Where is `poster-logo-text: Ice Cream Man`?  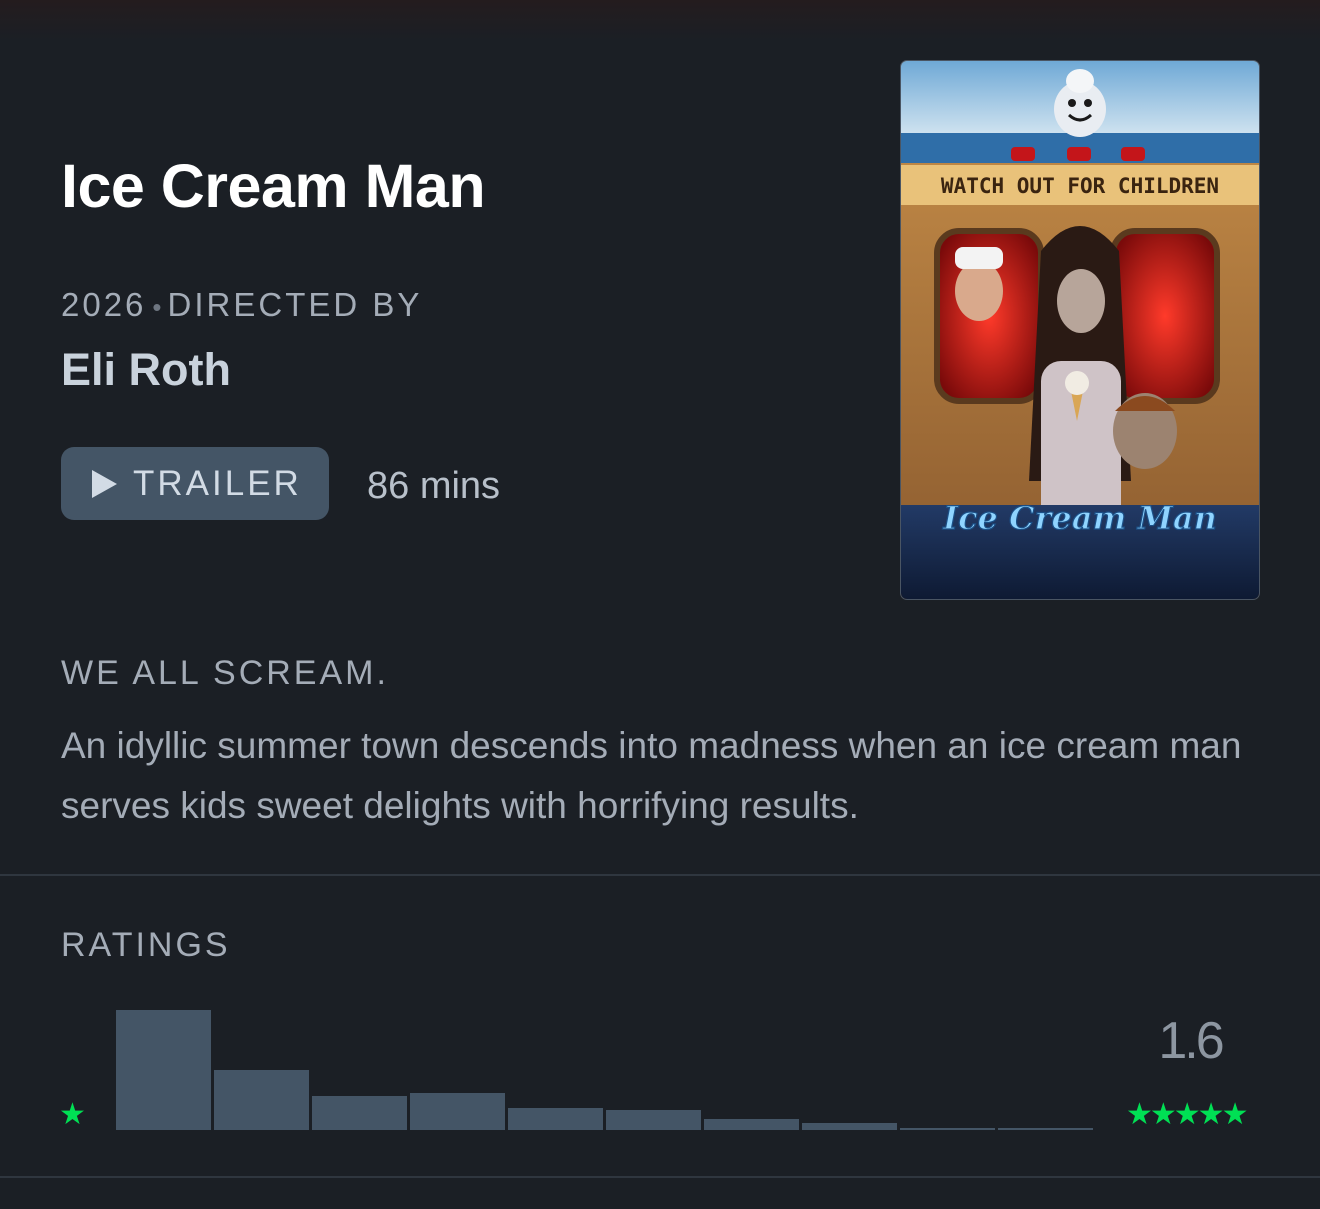 poster-logo-text: Ice Cream Man is located at coordinates (1079, 518).